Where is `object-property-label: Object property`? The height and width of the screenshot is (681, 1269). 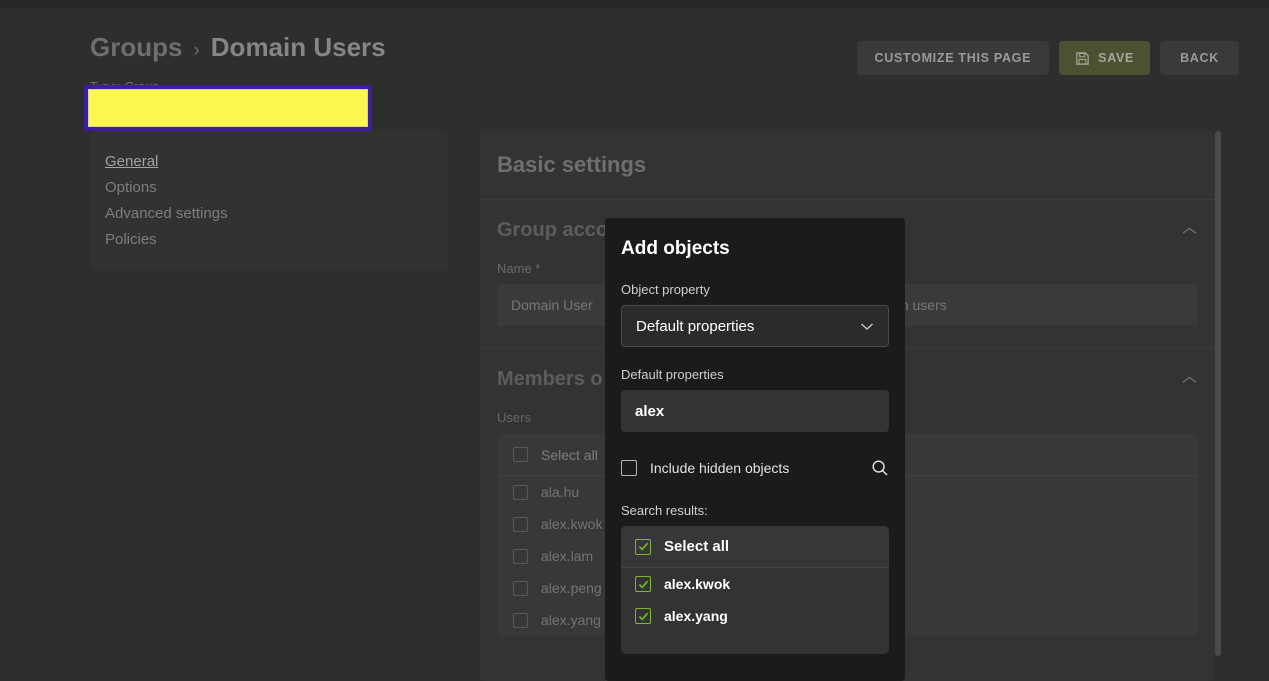 object-property-label: Object property is located at coordinates (665, 289).